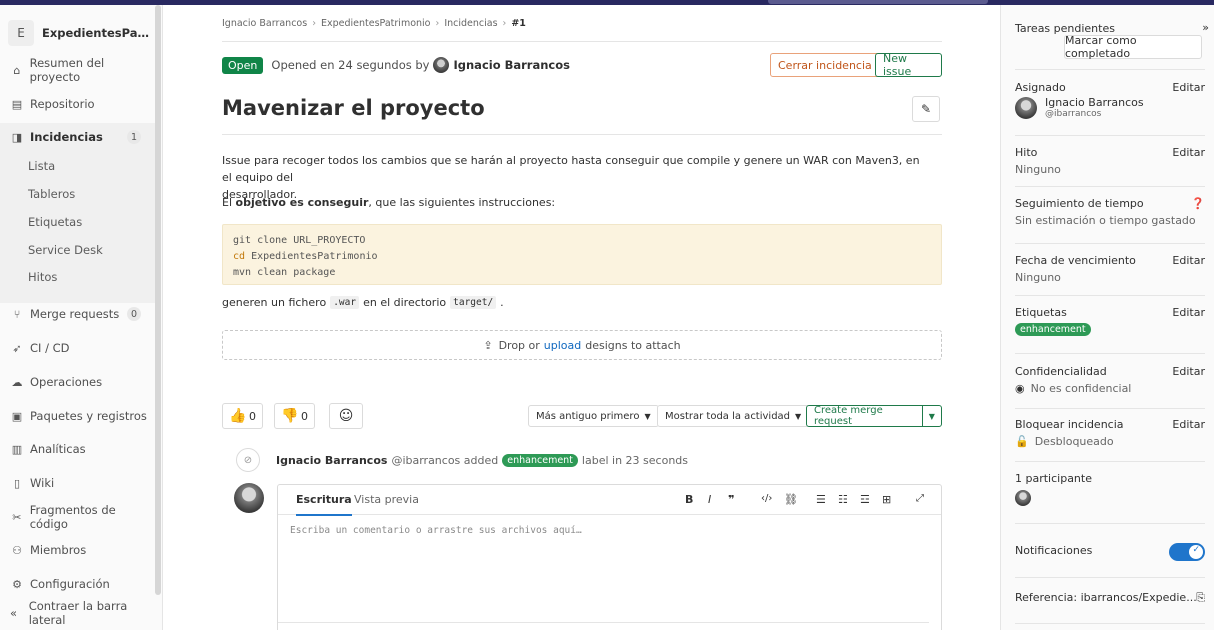  Describe the element at coordinates (77, 314) in the screenshot. I see `sidebar-item-merge-requests: ⑂ Merge requests 0` at that location.